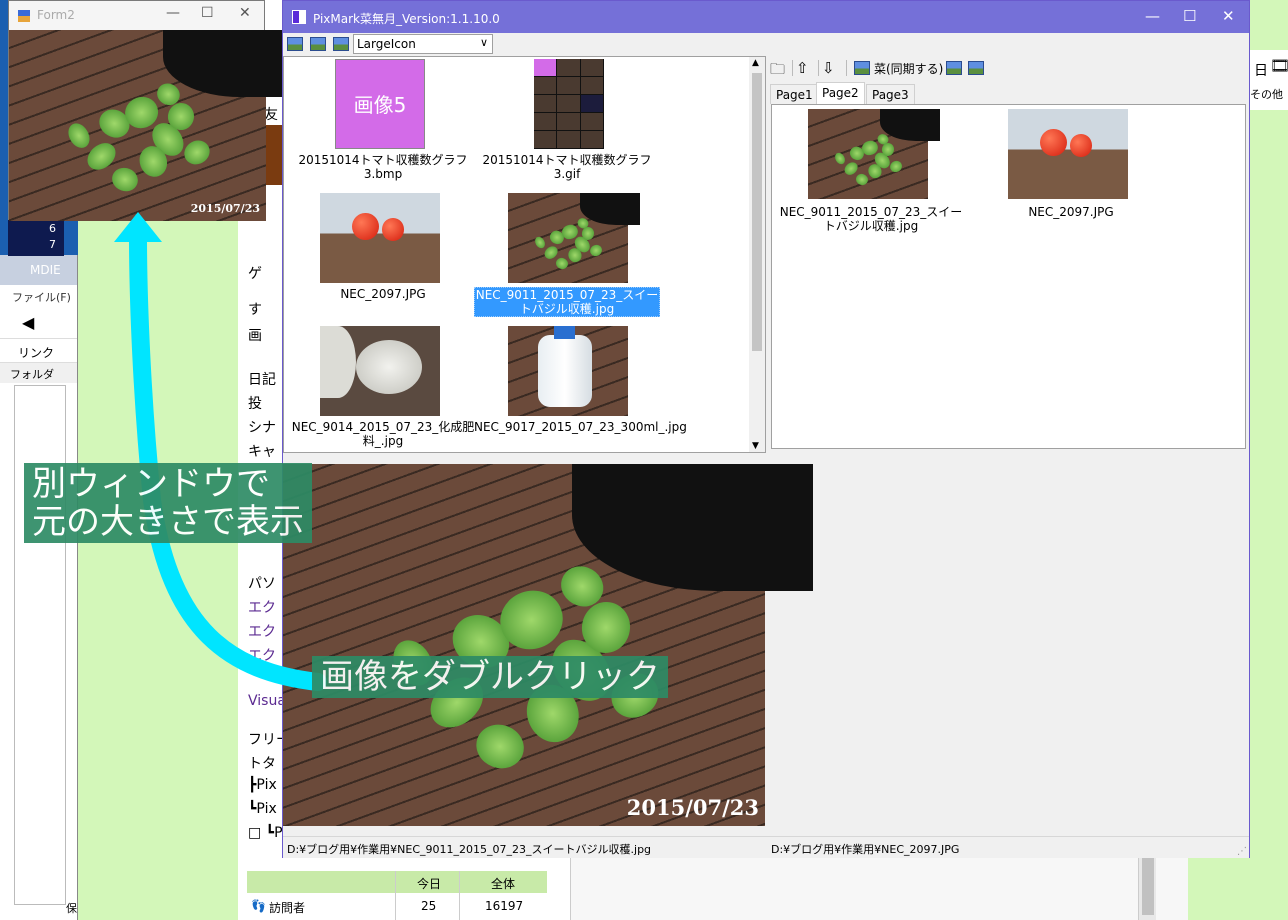 This screenshot has width=1288, height=920. I want to click on annotation-text: 元の大きさで表示, so click(168, 522).